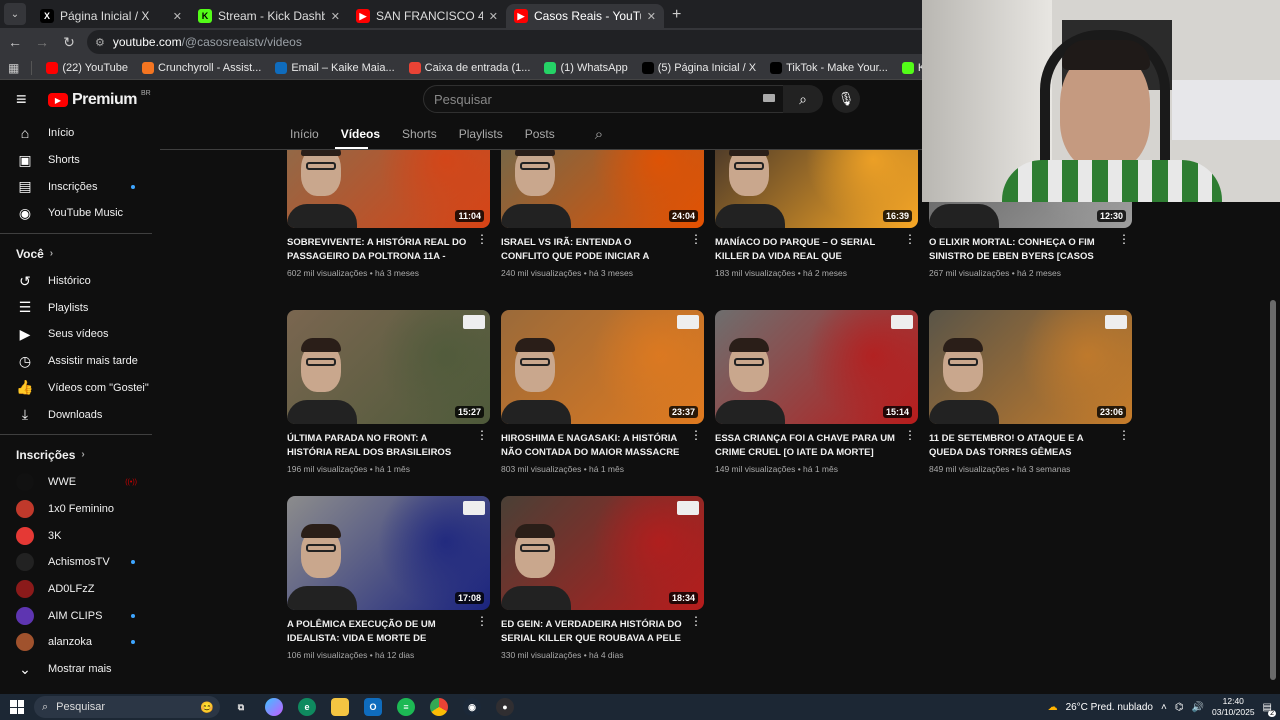 This screenshot has width=1280, height=720. I want to click on back-icon: ←, so click(15, 42).